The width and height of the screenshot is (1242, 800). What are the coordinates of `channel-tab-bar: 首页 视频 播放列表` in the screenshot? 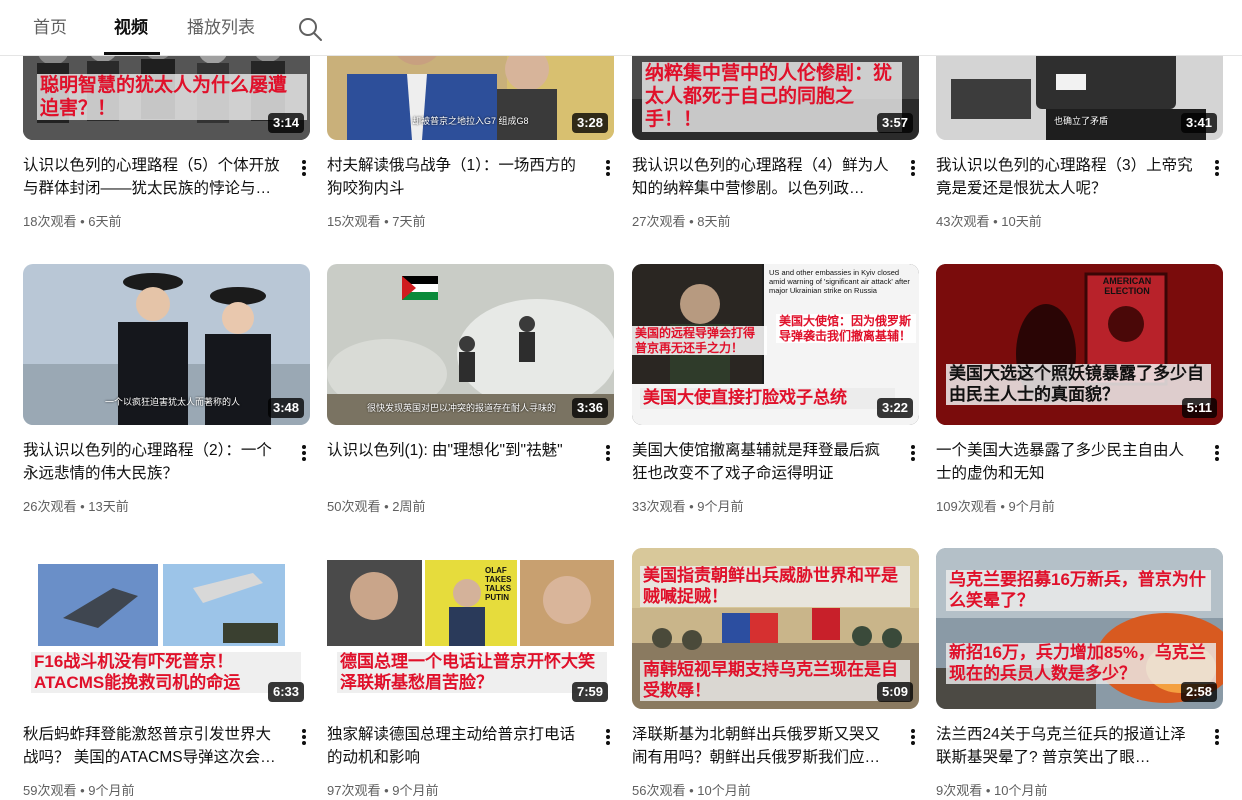 It's located at (621, 28).